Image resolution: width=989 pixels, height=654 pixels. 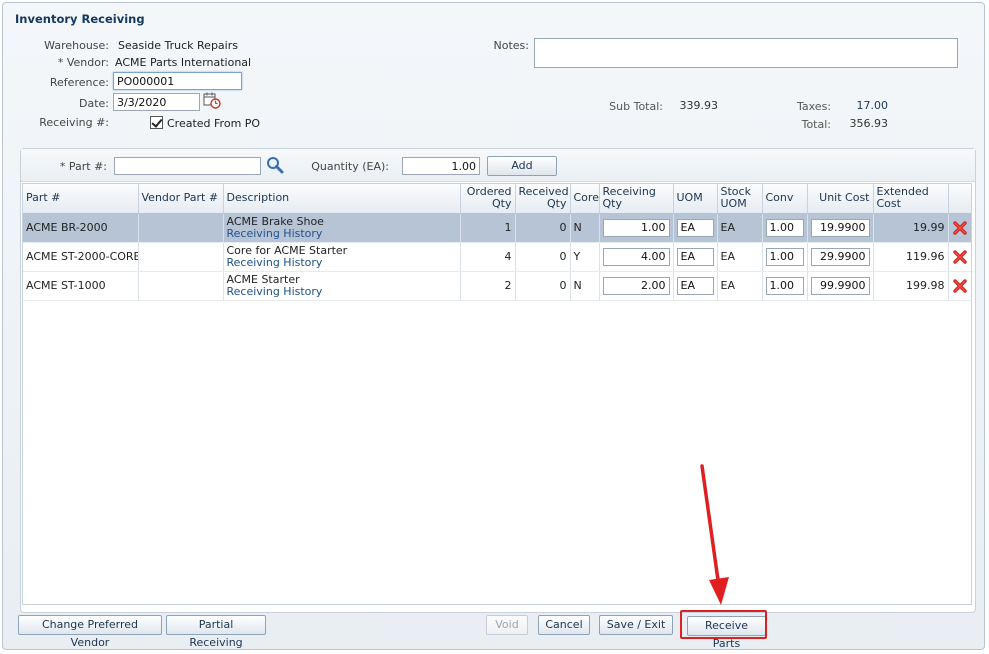 I want to click on date-label: Date:, so click(x=94, y=103).